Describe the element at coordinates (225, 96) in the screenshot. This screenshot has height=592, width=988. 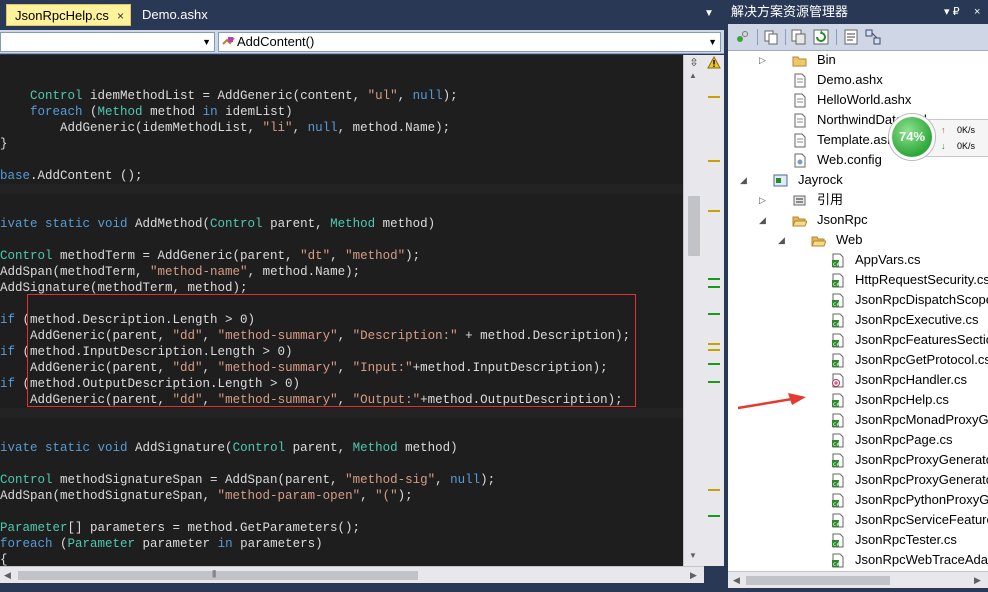
I see `code-token: idemMethodList = AddGeneric(content,` at that location.